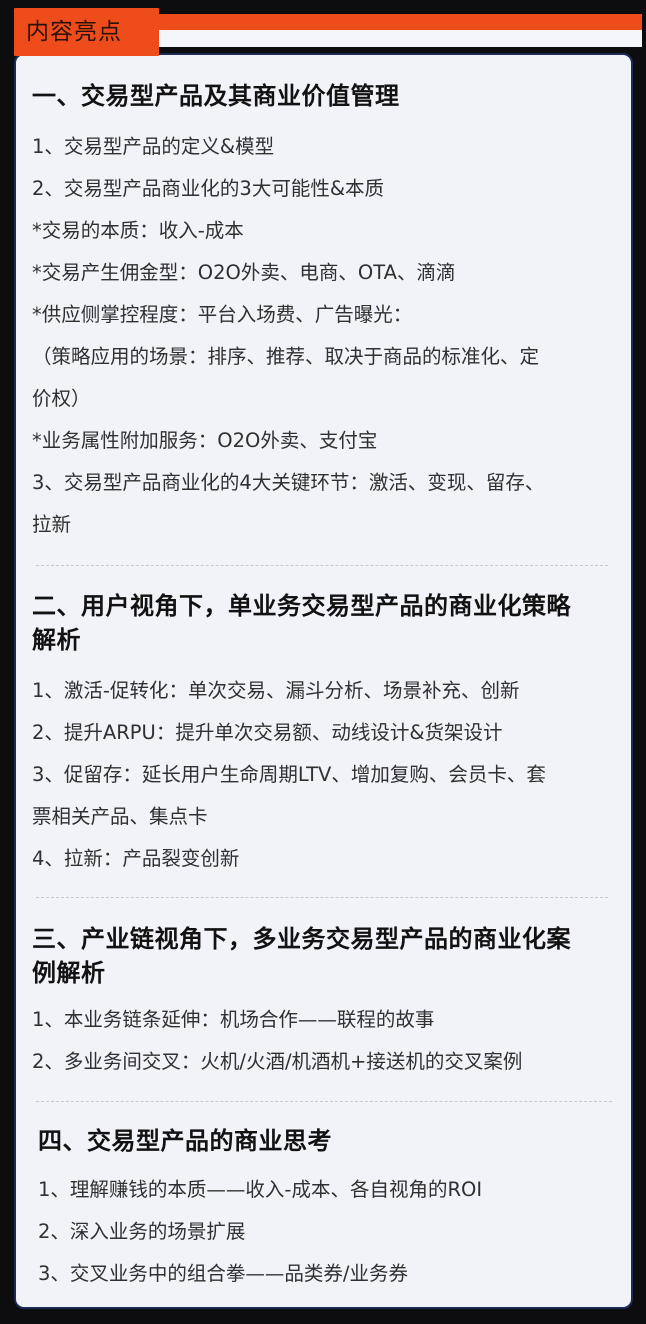 This screenshot has width=646, height=1324. I want to click on section-4-item: 2、深入业务的场景扩展, so click(142, 1231).